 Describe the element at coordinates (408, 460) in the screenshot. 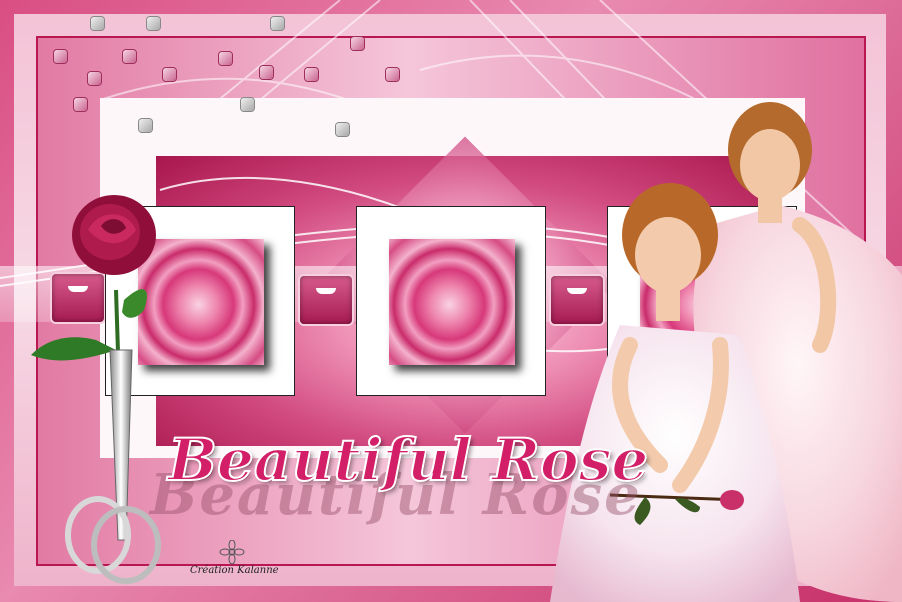

I see `title-text: Beautiful Rose` at that location.